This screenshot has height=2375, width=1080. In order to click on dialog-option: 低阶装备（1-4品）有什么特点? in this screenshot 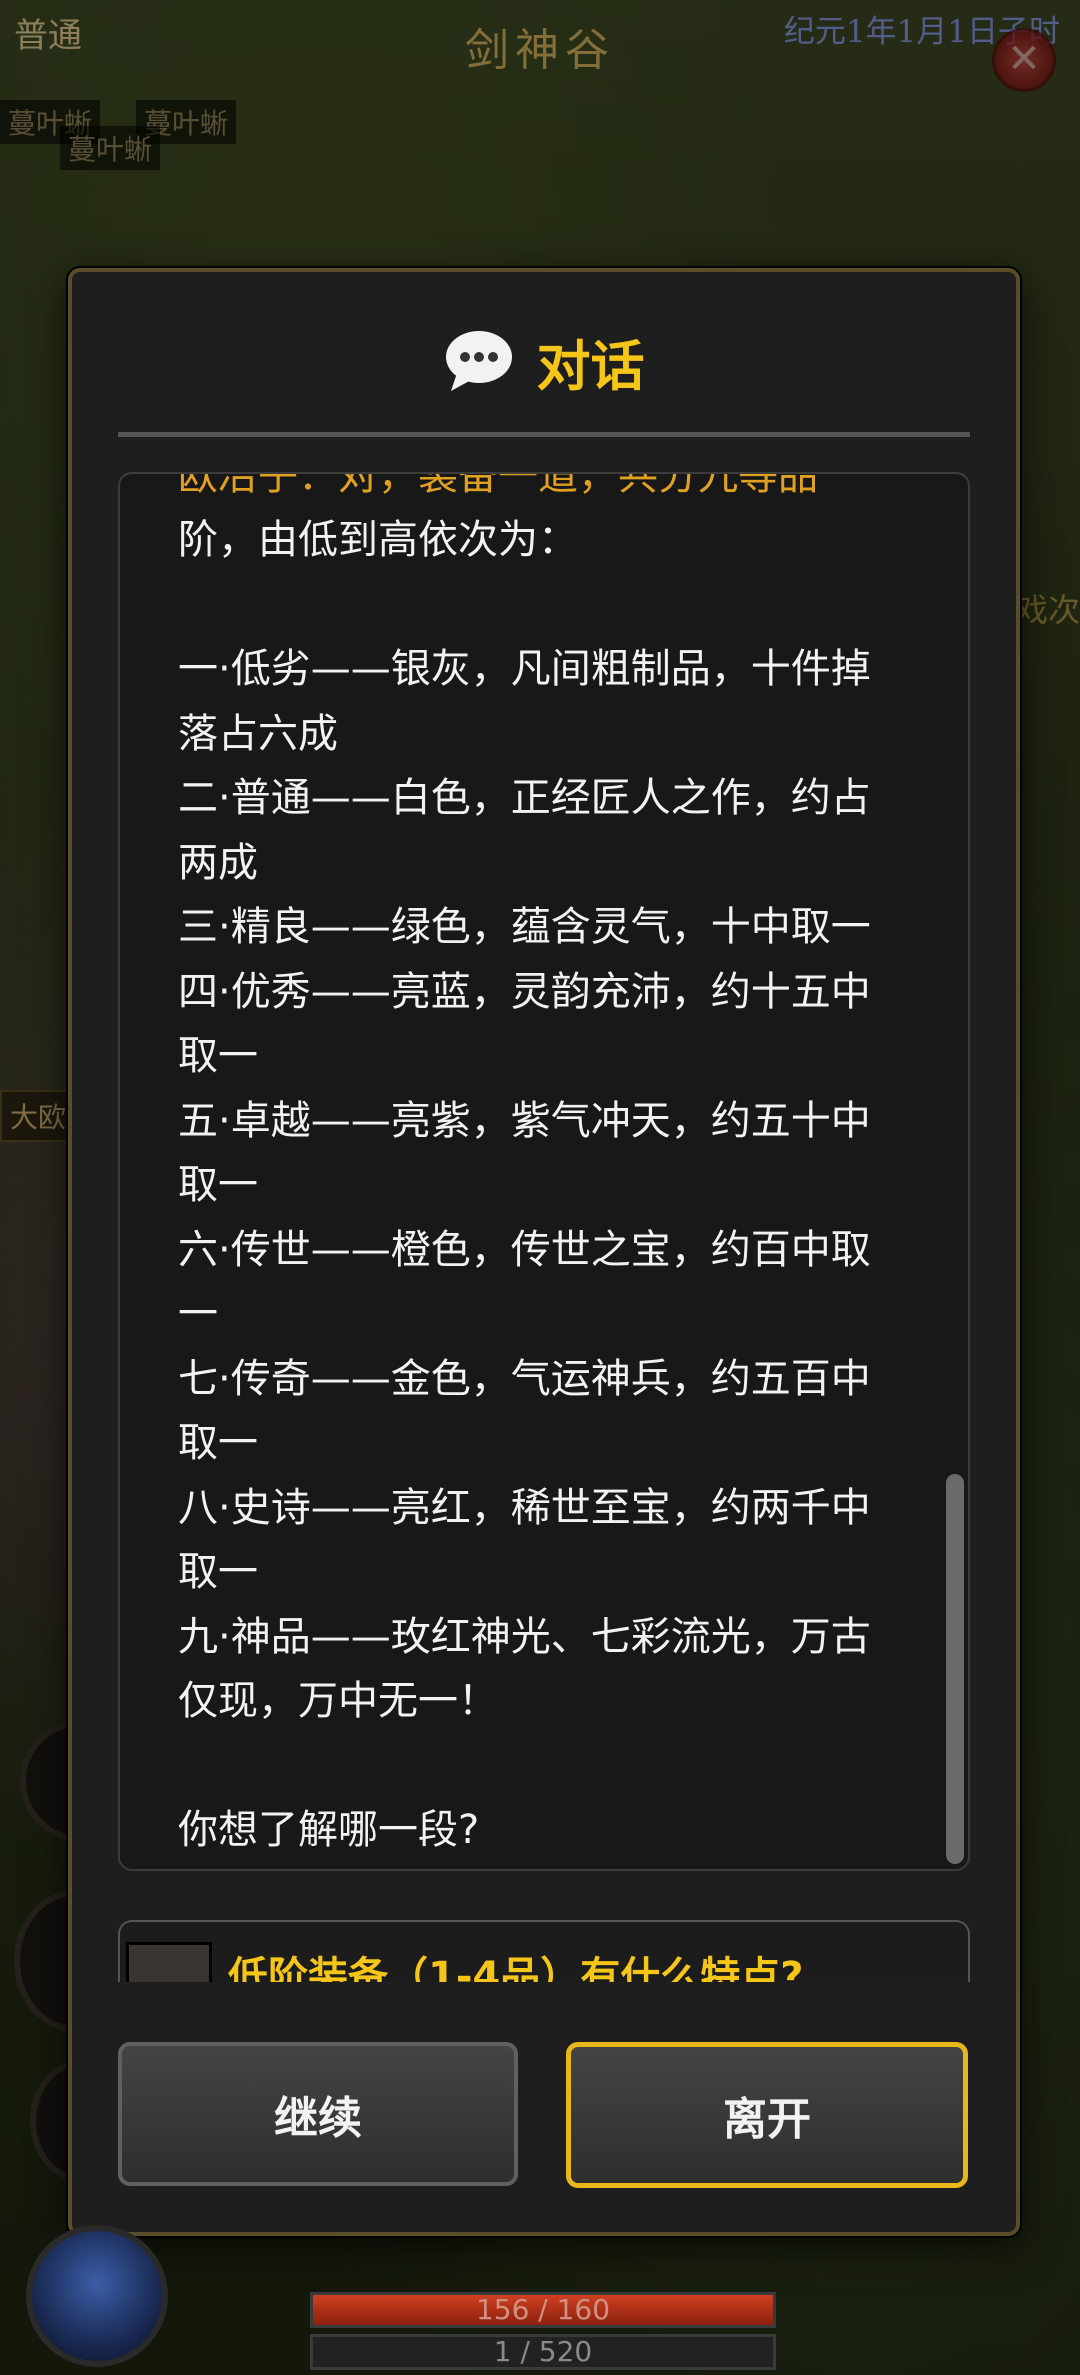, I will do `click(544, 1951)`.